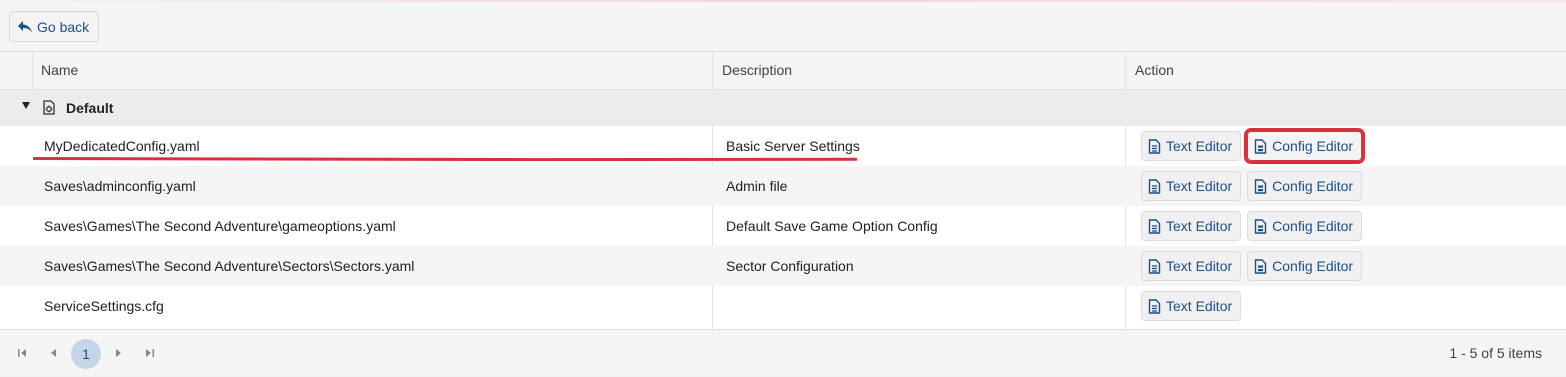  What do you see at coordinates (32, 71) in the screenshot?
I see `column-divider` at bounding box center [32, 71].